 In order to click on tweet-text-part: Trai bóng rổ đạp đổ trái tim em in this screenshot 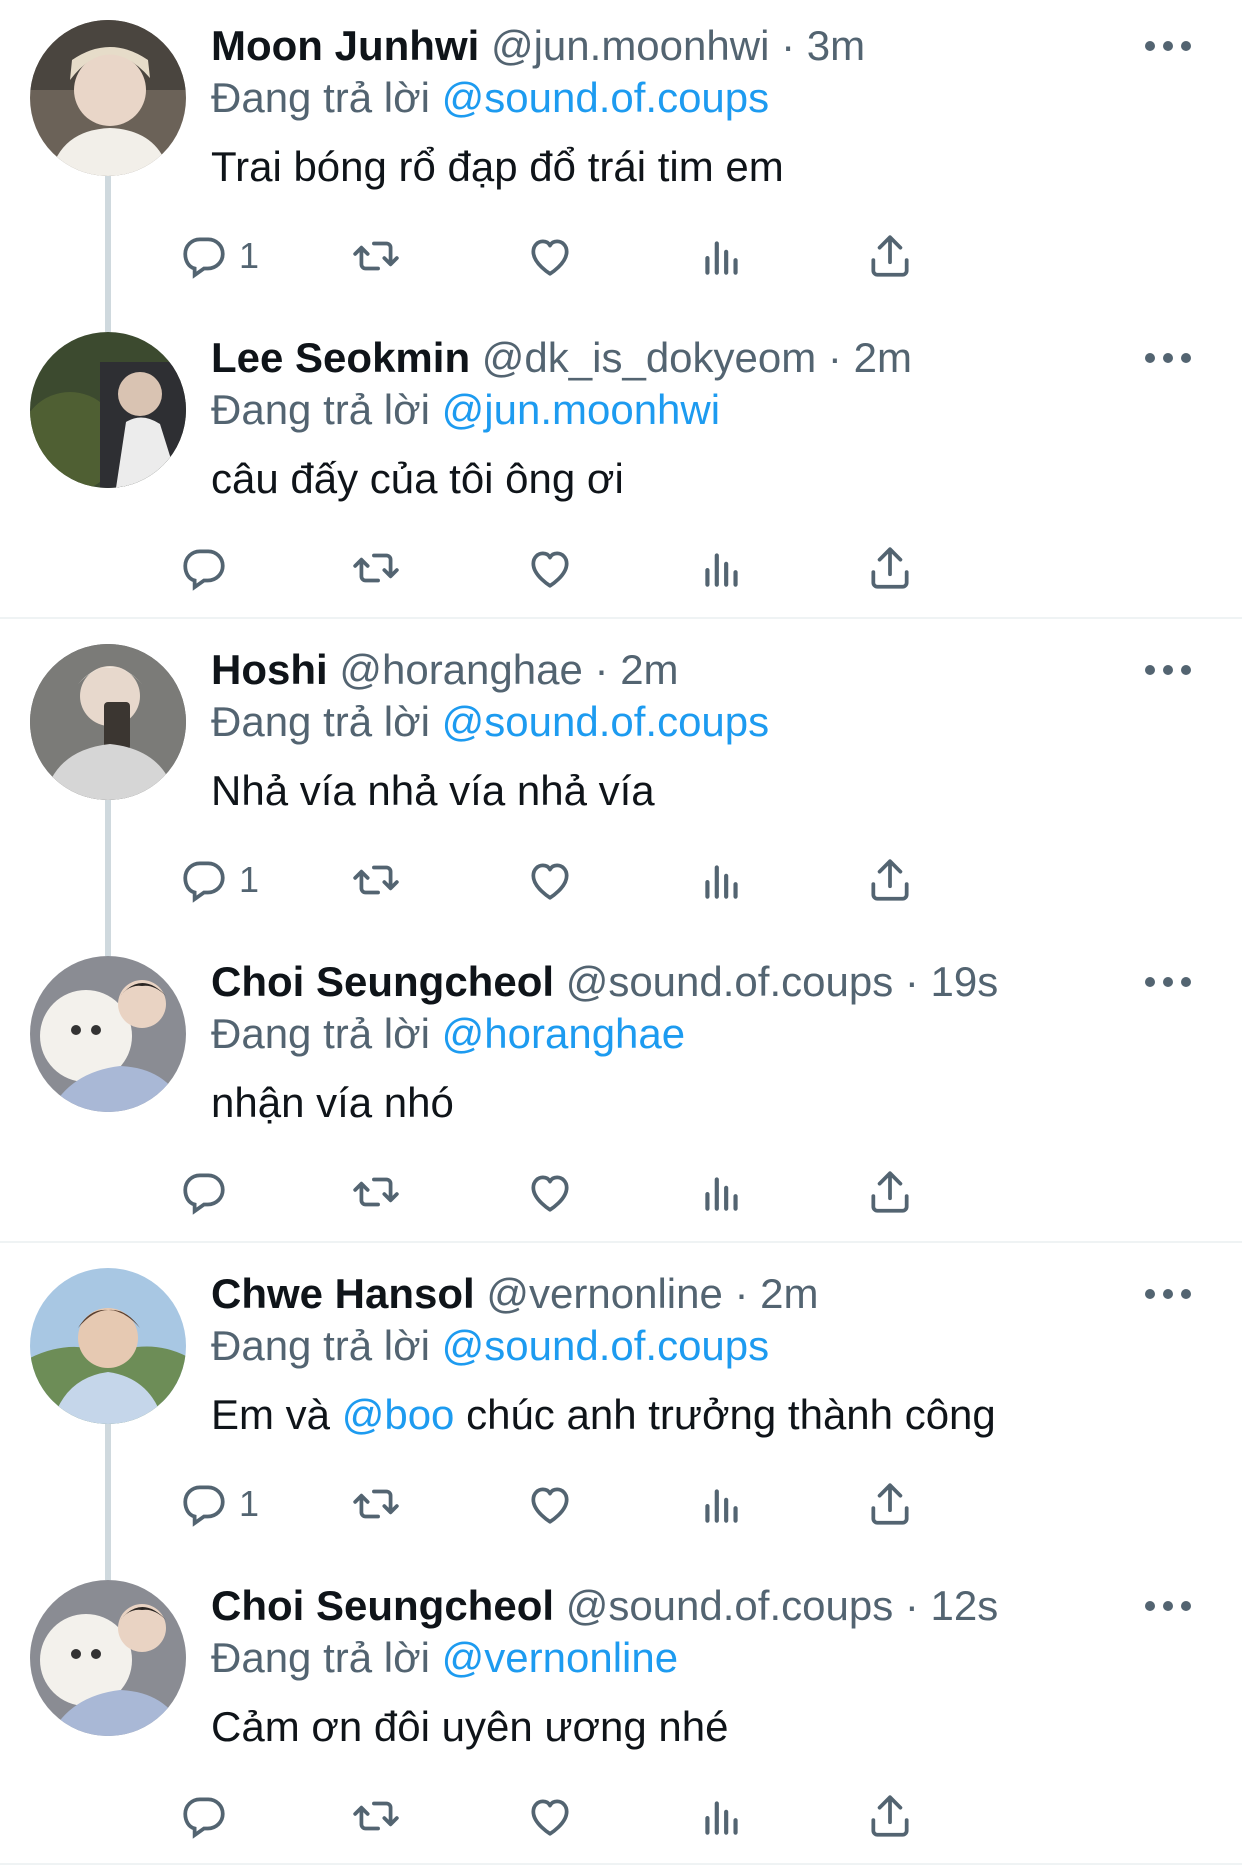, I will do `click(497, 166)`.